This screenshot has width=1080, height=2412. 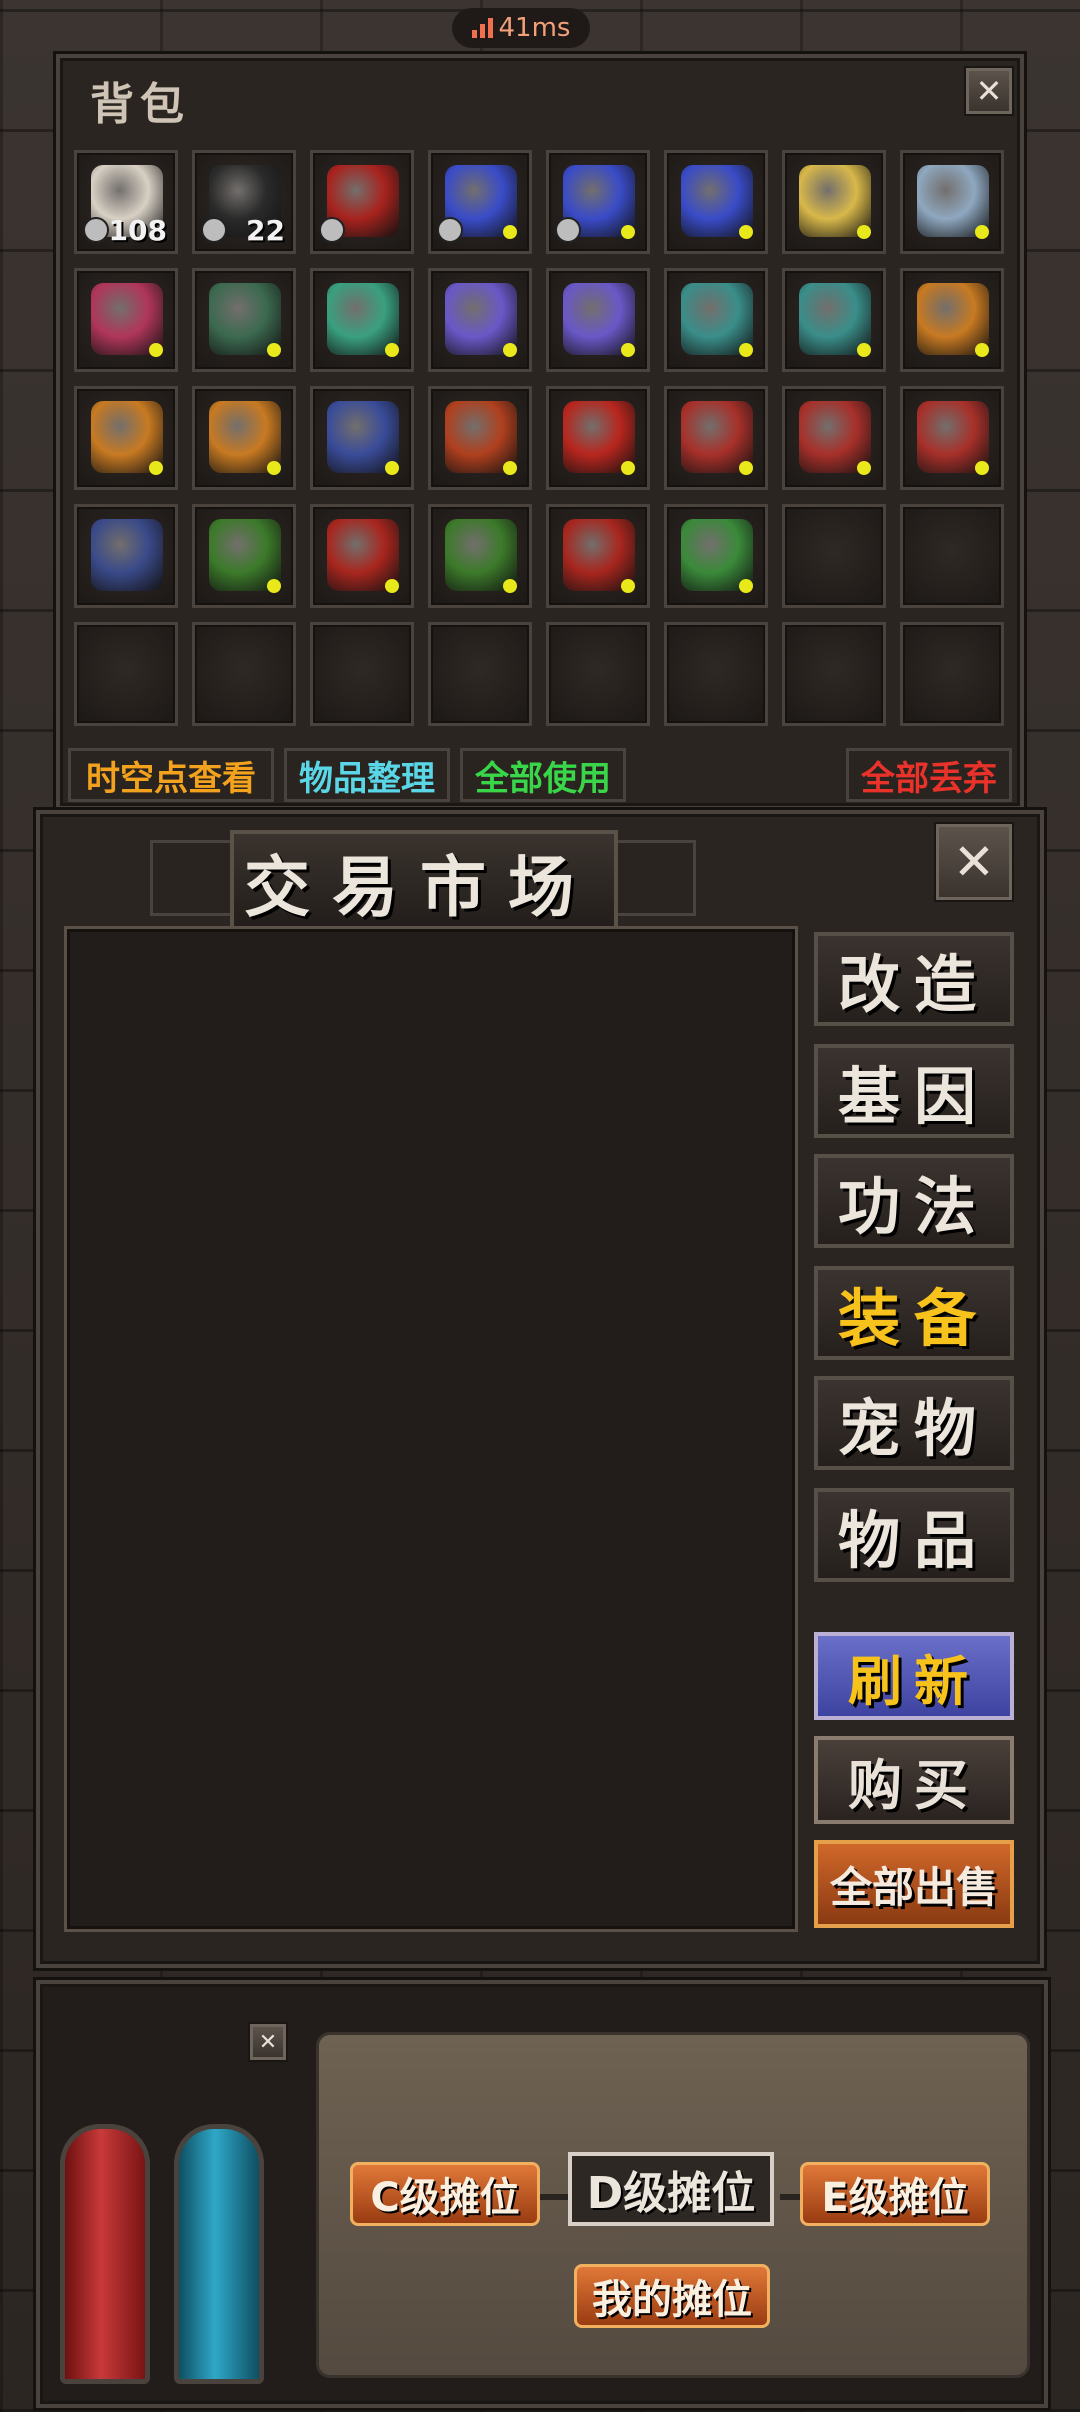 What do you see at coordinates (445, 2194) in the screenshot?
I see `c-stall-button: C级摊位` at bounding box center [445, 2194].